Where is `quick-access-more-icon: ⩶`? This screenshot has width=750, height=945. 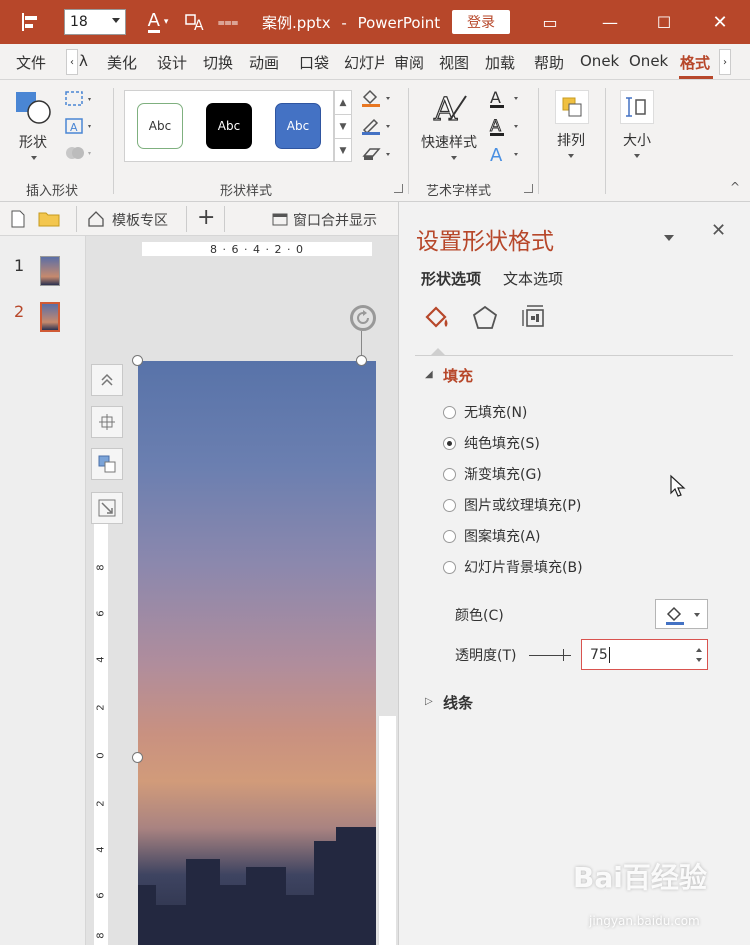
quick-access-more-icon: ⩶ is located at coordinates (228, 22).